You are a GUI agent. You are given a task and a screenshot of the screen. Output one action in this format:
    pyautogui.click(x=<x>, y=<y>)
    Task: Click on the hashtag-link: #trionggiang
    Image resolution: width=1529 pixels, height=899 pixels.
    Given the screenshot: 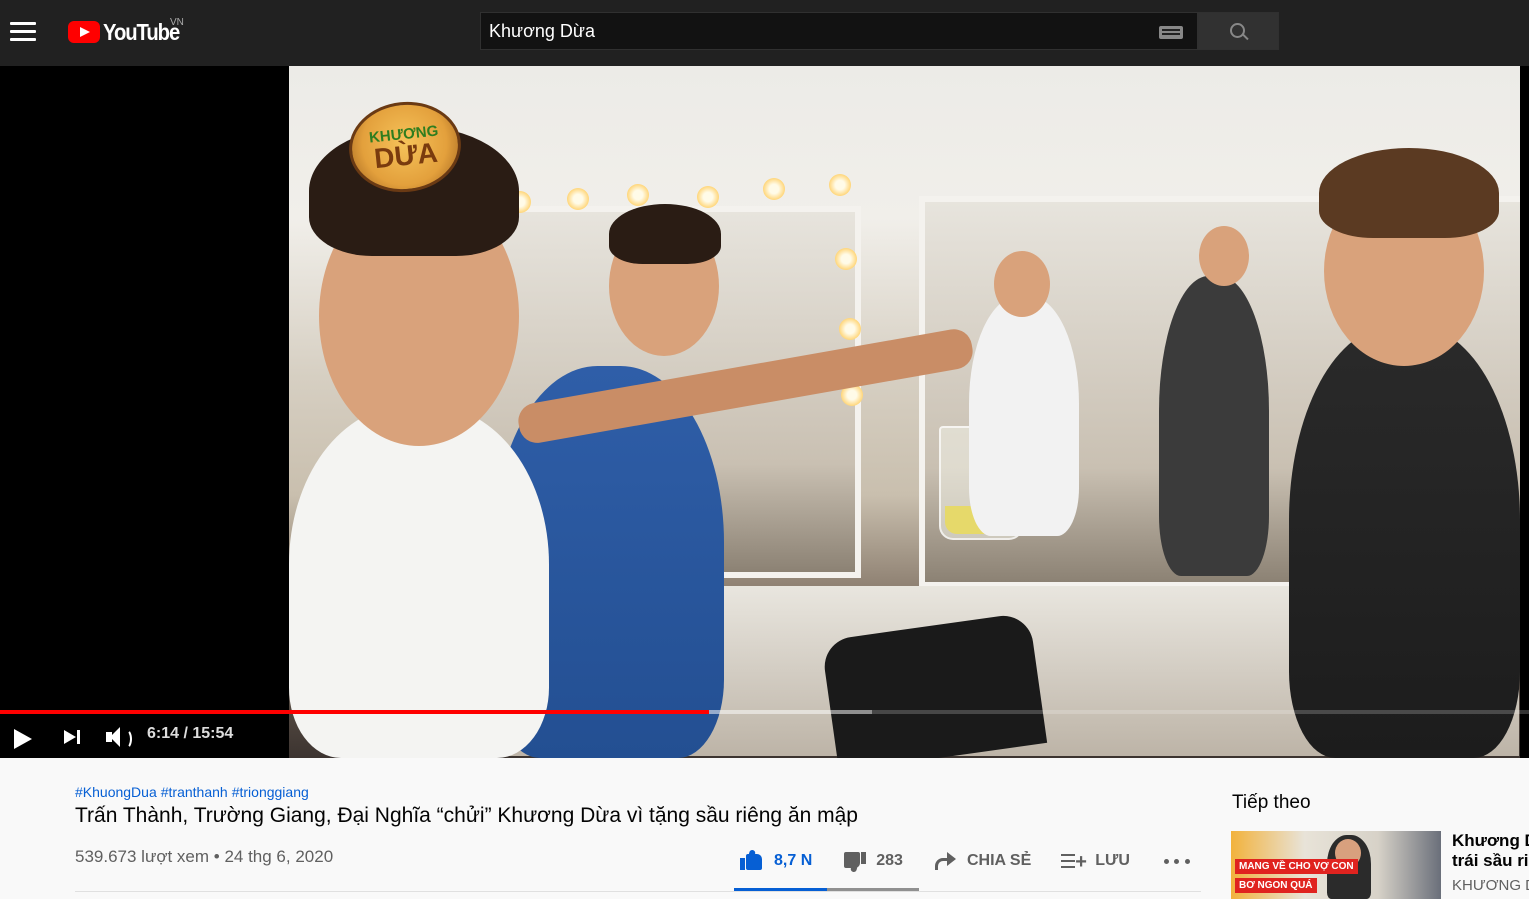 What is the action you would take?
    pyautogui.click(x=270, y=792)
    